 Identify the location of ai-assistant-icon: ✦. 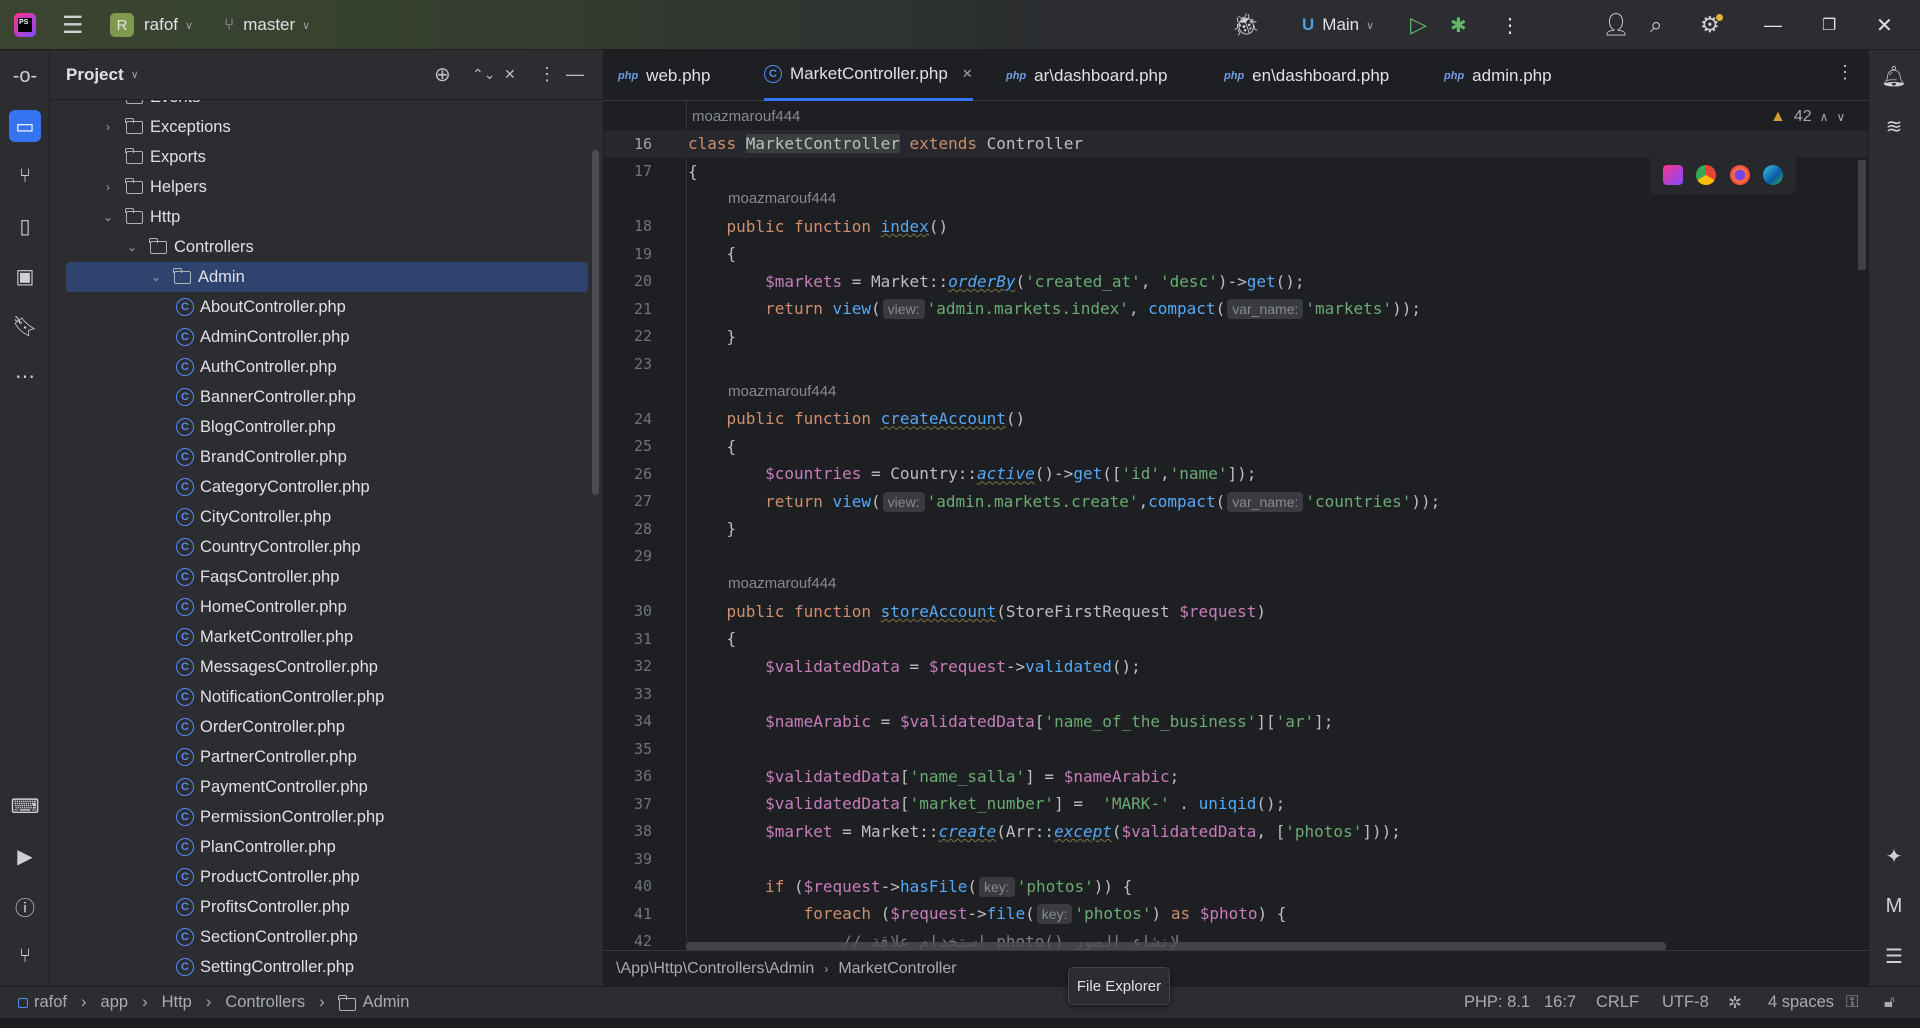
(1894, 856).